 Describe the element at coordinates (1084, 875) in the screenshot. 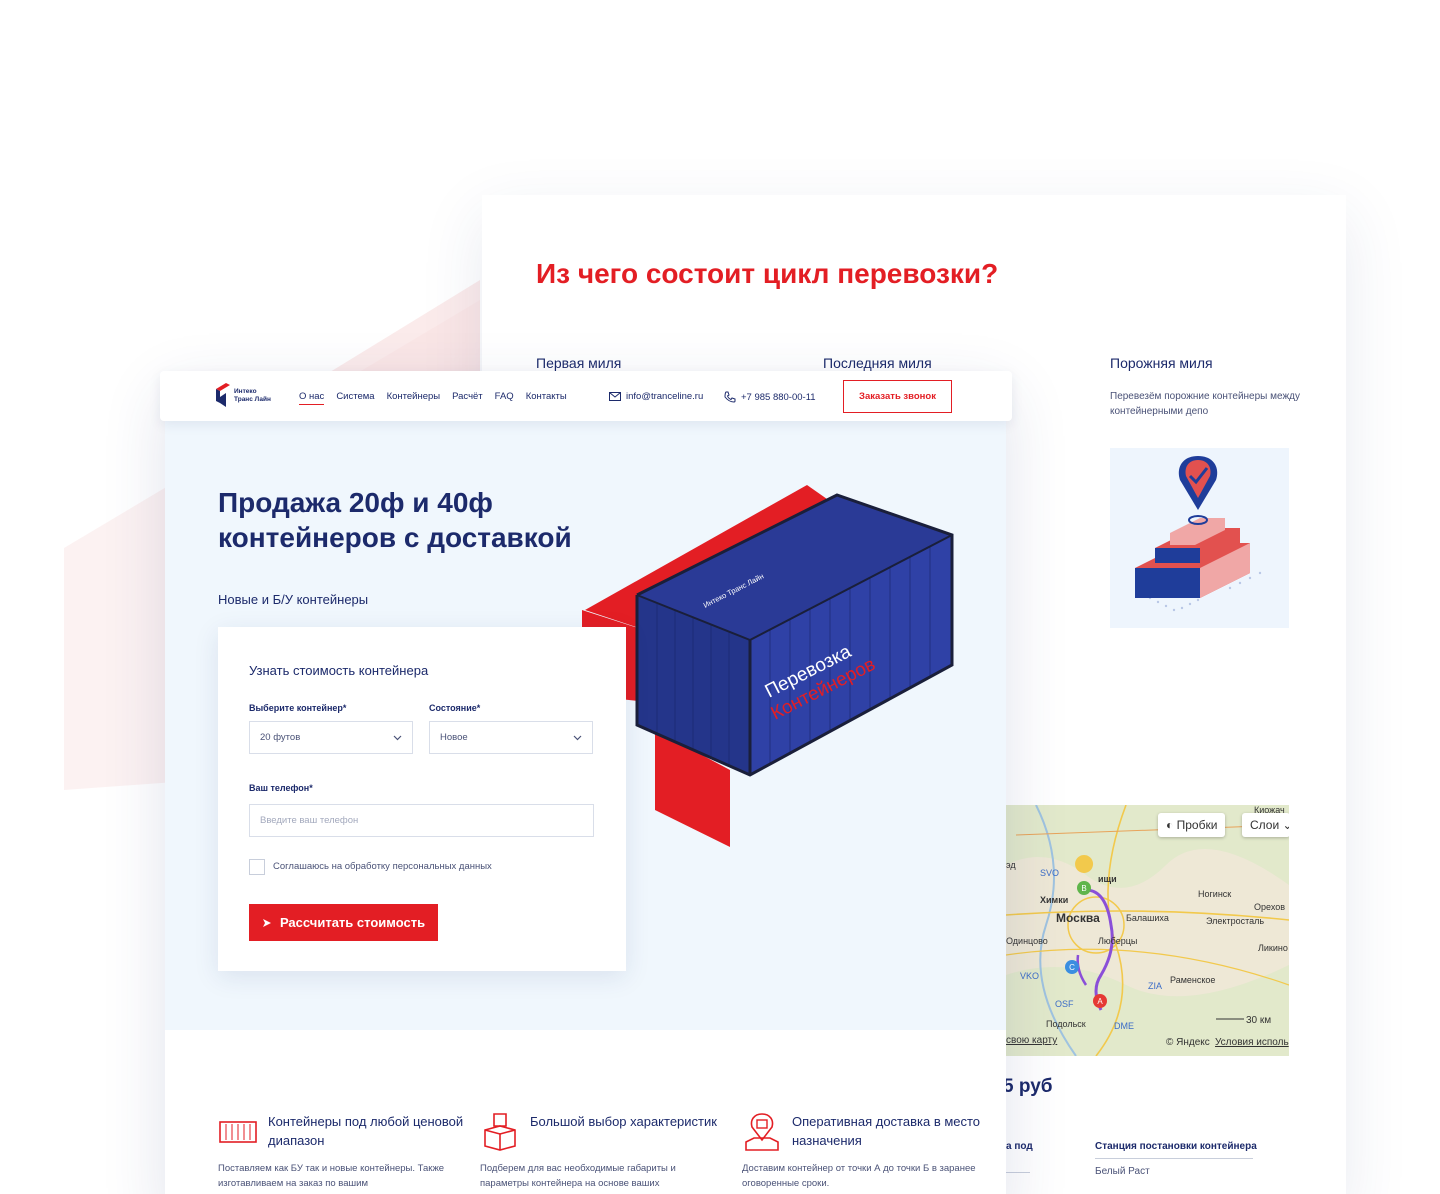

I see `marker-b: B` at that location.